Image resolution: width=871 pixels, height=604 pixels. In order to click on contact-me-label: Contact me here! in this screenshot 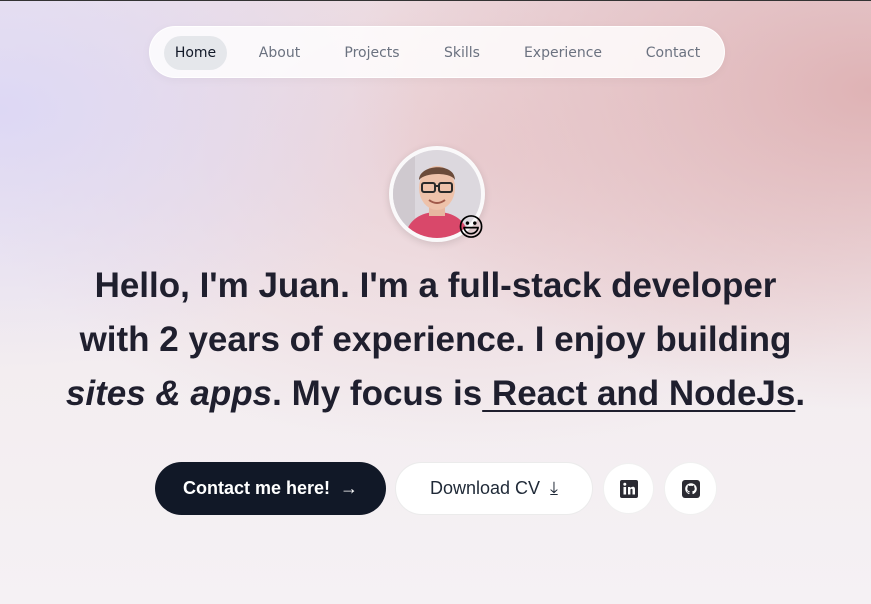, I will do `click(256, 488)`.